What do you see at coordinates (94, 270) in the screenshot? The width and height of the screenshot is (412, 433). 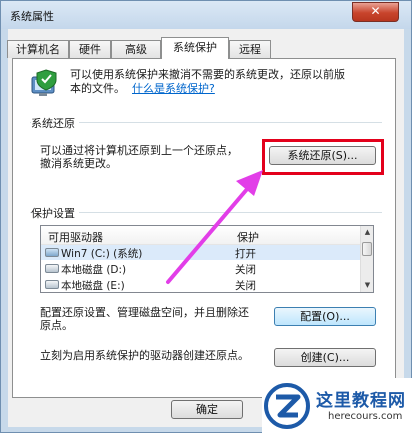 I see `drive-name: 本地磁盘 (D:)` at bounding box center [94, 270].